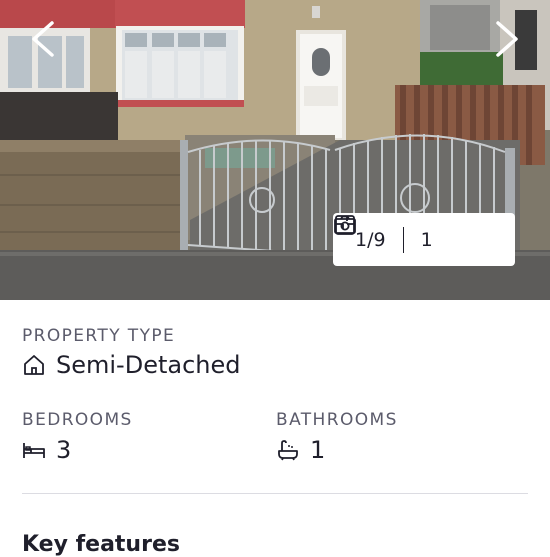  What do you see at coordinates (300, 450) in the screenshot?
I see `bathrooms-value-row: 1` at bounding box center [300, 450].